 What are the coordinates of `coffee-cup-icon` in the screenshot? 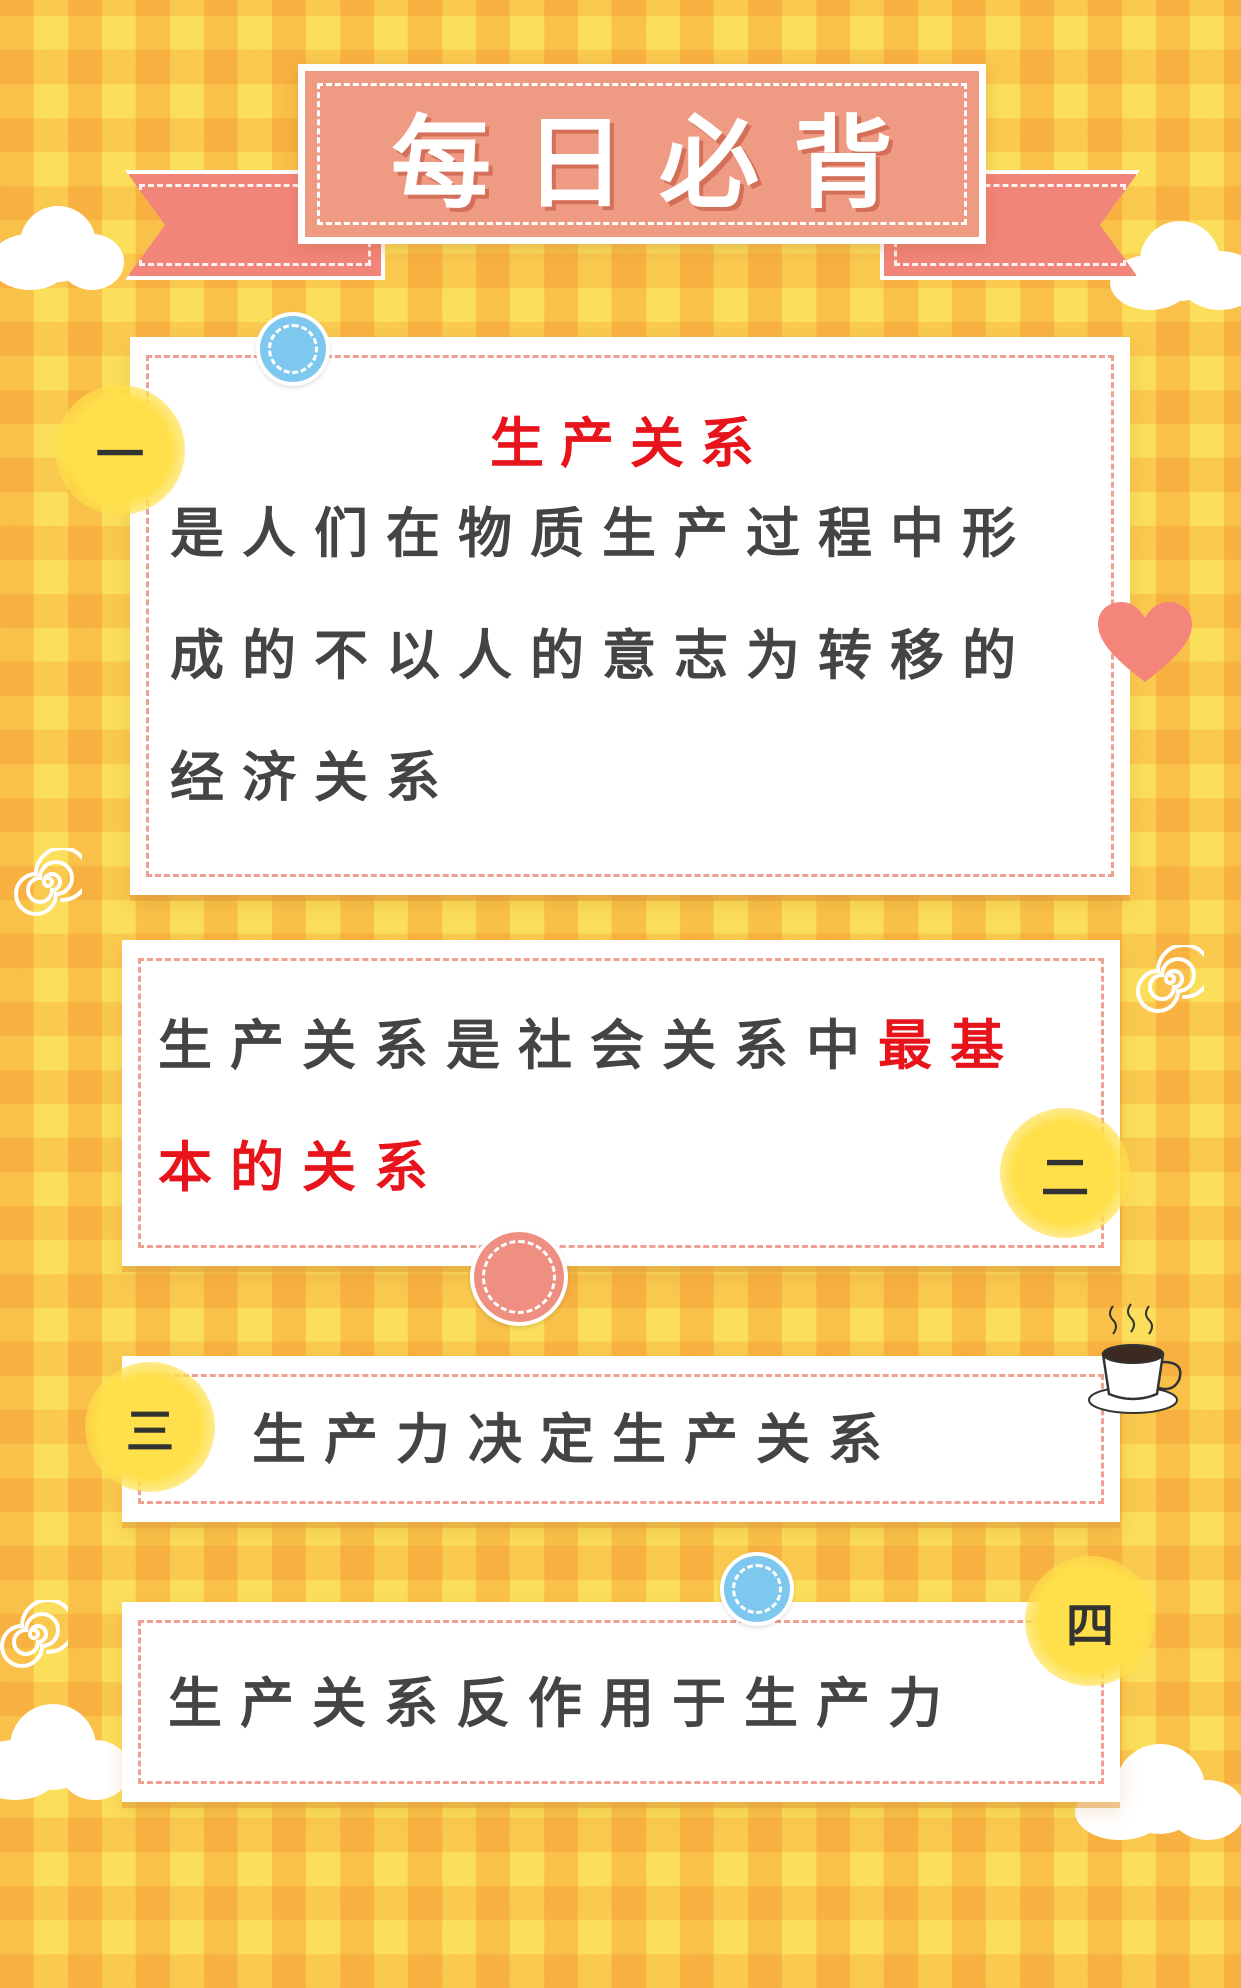 It's located at (1135, 1358).